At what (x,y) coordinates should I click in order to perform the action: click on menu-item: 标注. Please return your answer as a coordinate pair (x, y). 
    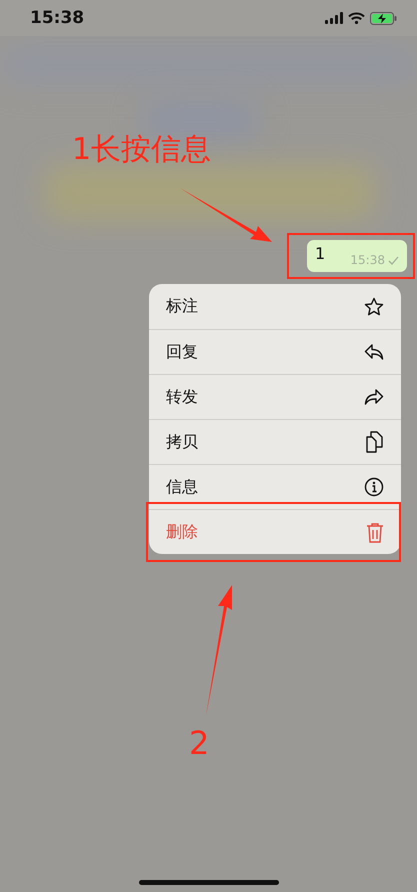
    Looking at the image, I should click on (275, 306).